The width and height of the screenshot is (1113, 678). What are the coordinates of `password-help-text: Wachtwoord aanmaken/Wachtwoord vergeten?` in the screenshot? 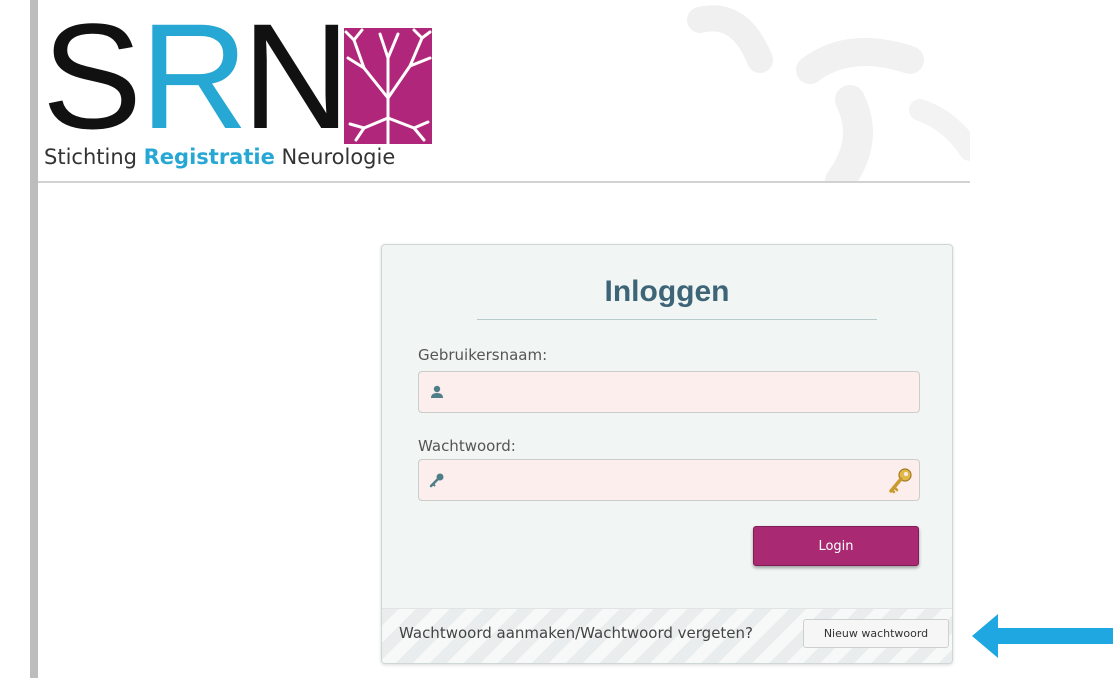 It's located at (576, 633).